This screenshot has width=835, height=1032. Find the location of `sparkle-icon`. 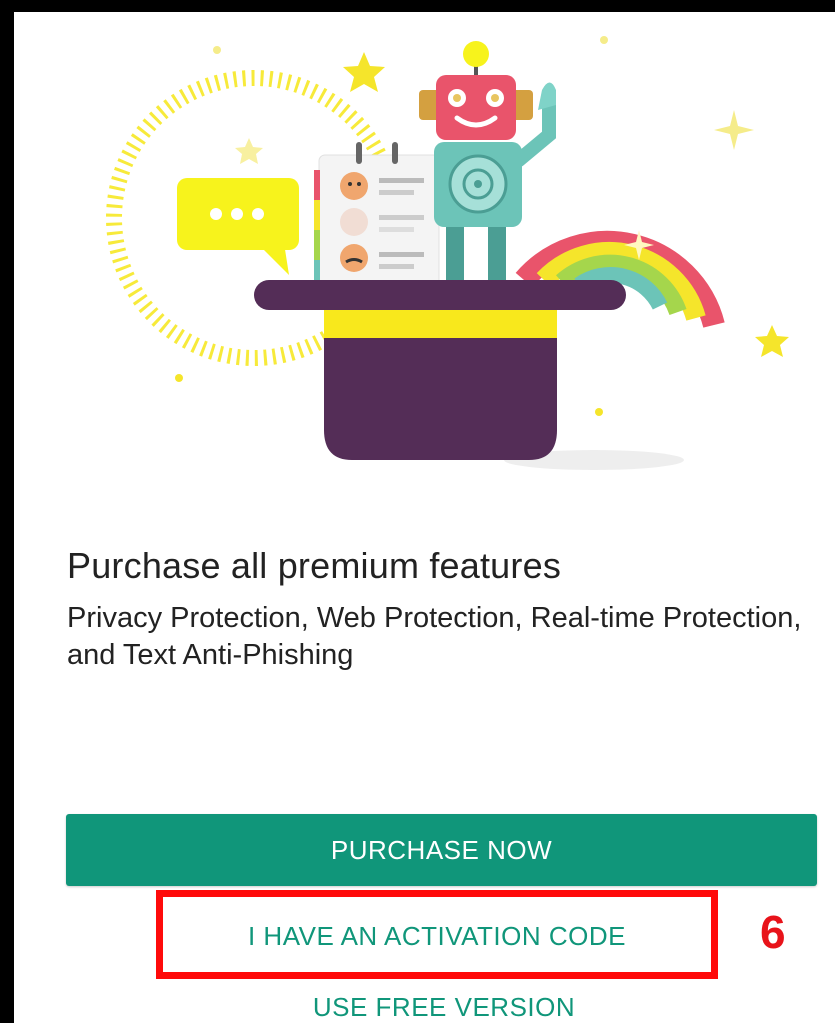

sparkle-icon is located at coordinates (734, 130).